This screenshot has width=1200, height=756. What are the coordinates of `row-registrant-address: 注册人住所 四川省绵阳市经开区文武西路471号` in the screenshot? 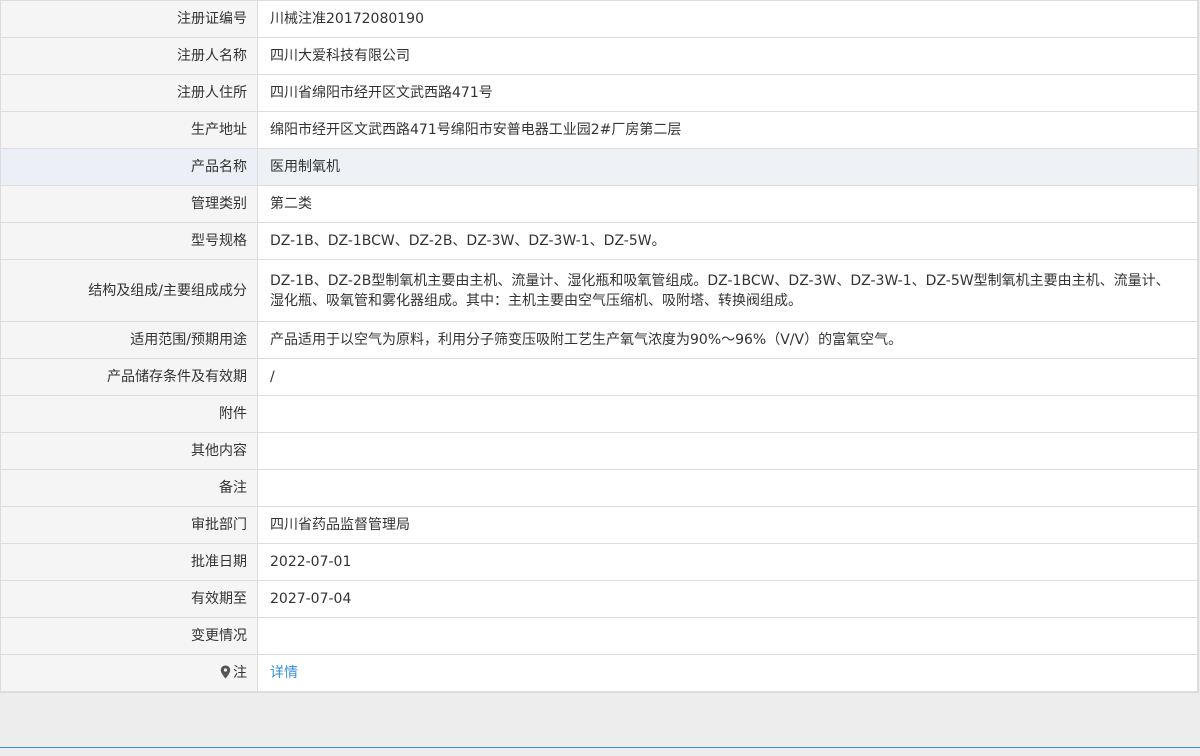 It's located at (599, 93).